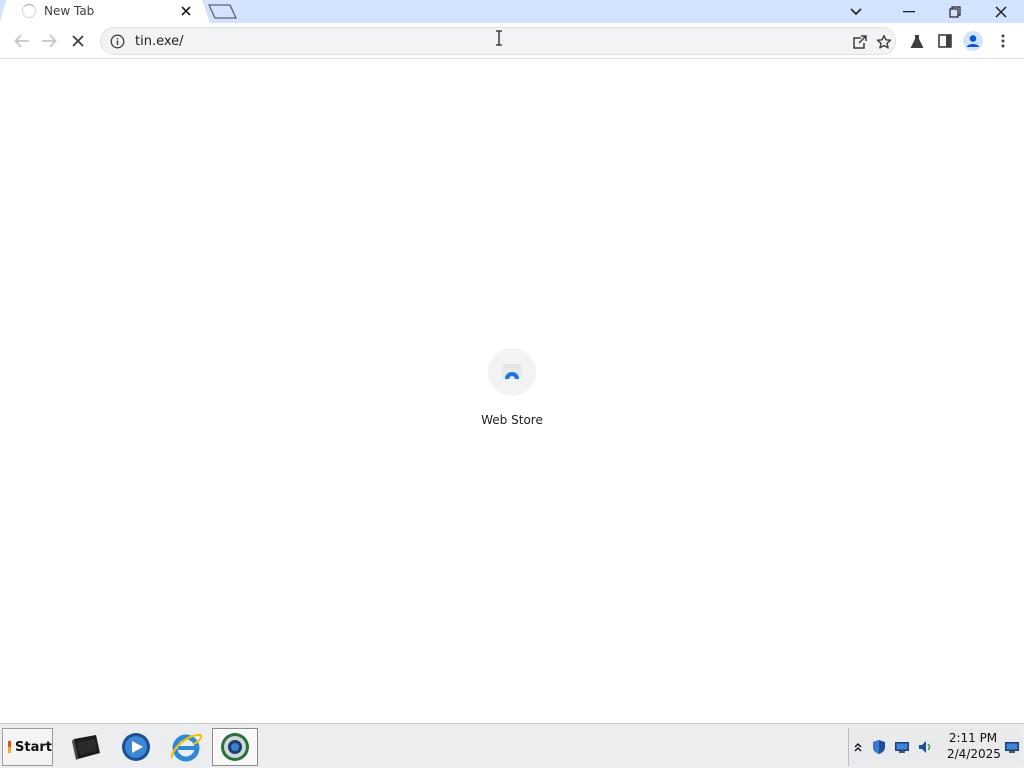  Describe the element at coordinates (78, 41) in the screenshot. I see `stop-loading-button` at that location.